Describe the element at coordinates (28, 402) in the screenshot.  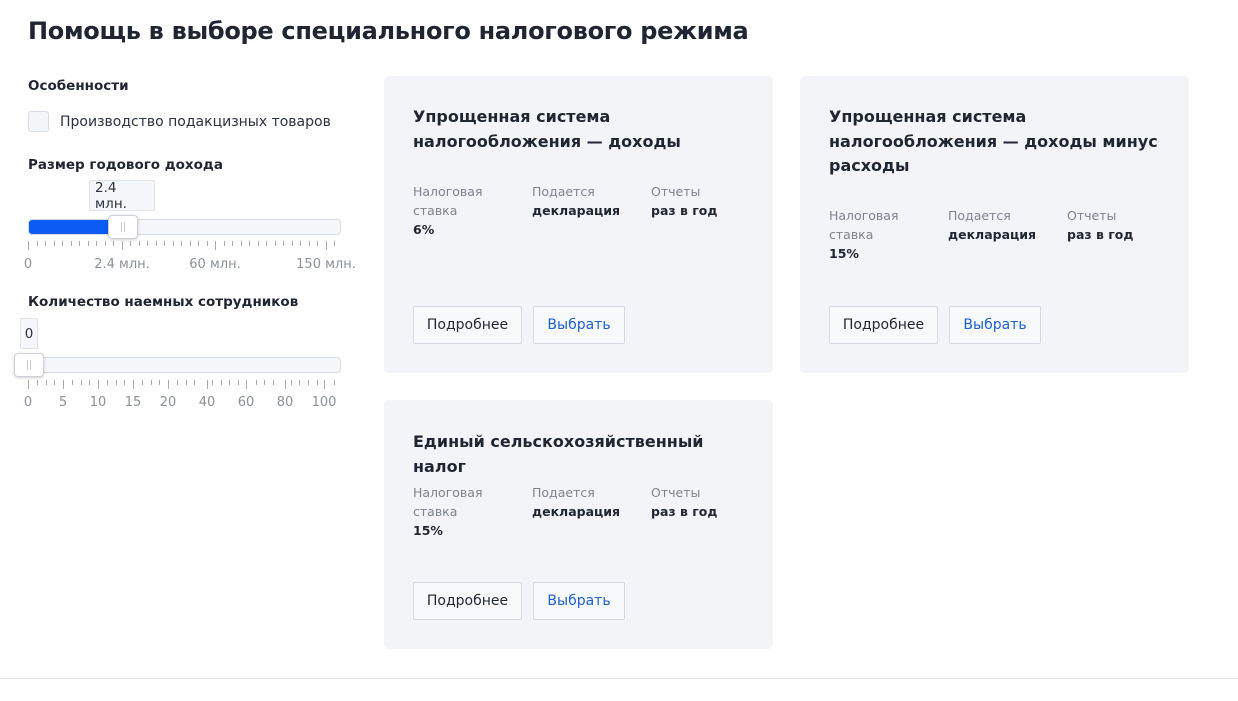
I see `employees-tick-label: 0` at that location.